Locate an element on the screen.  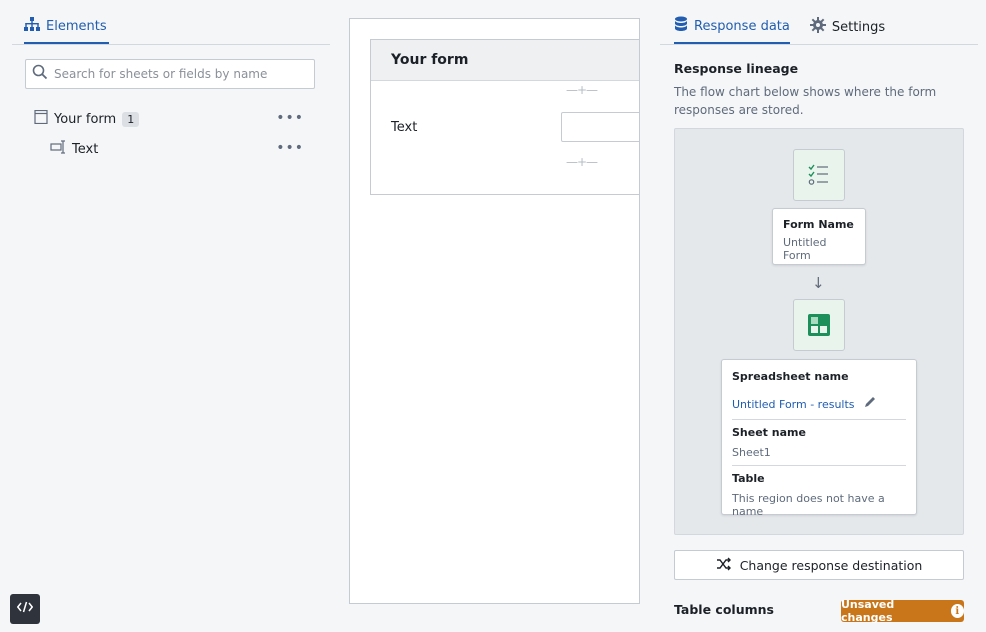
tab-label: Response data is located at coordinates (742, 26).